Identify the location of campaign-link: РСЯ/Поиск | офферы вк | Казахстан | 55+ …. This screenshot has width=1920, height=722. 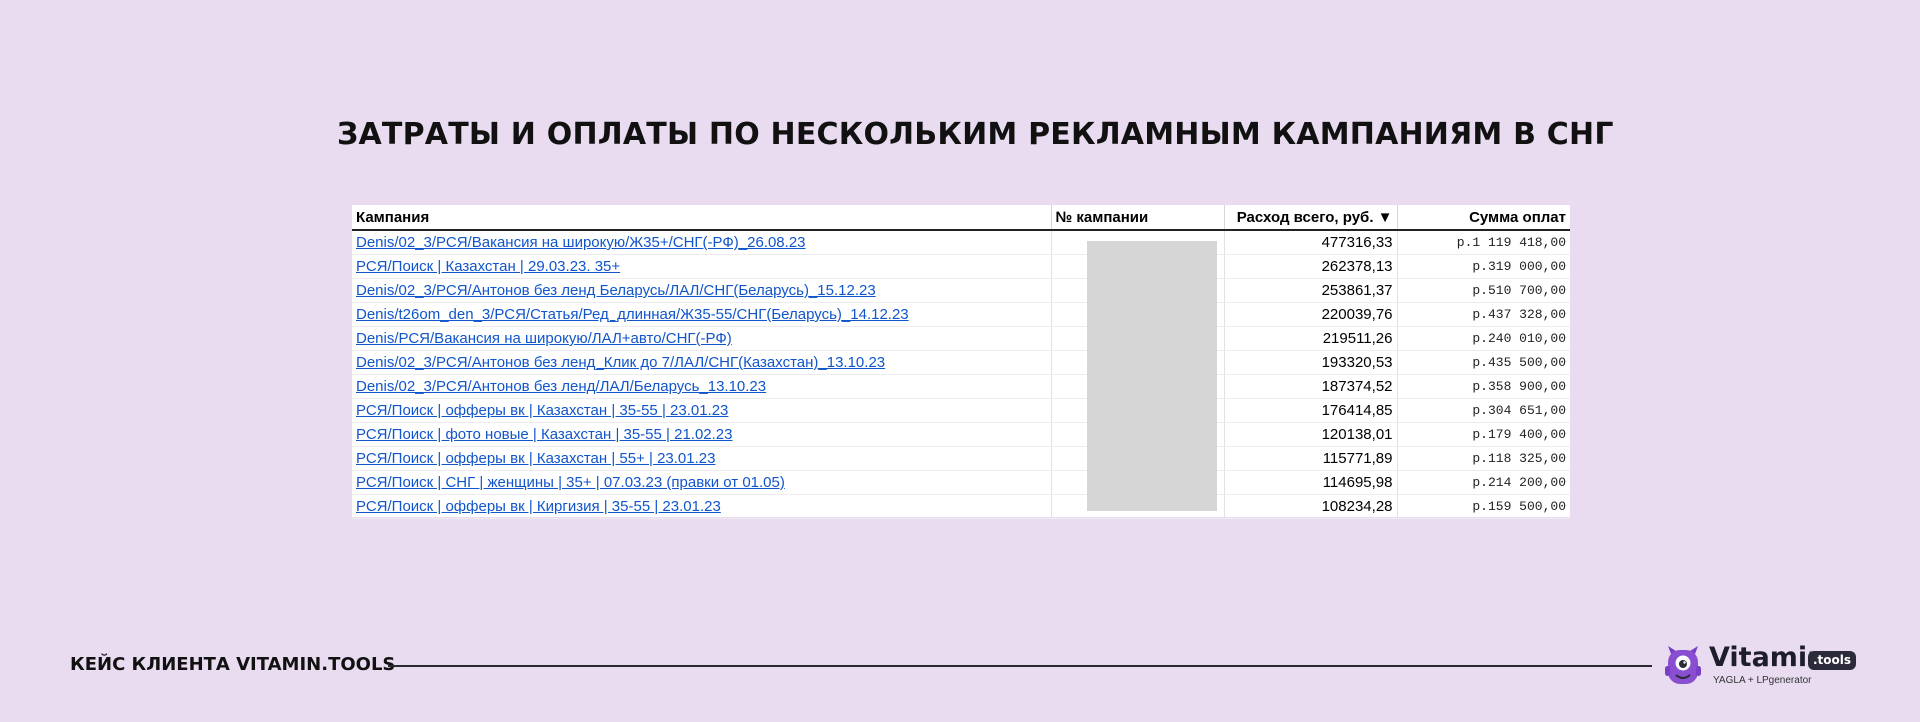
(535, 458).